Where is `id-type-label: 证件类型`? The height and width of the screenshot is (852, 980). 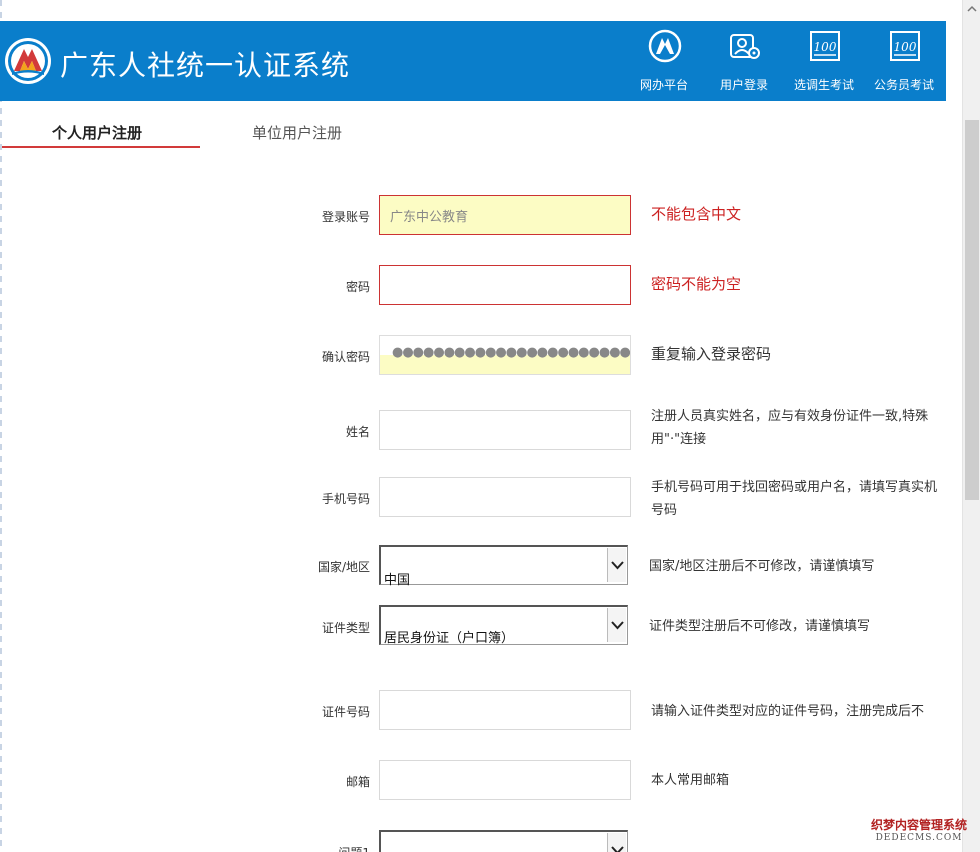
id-type-label: 证件类型 is located at coordinates (345, 628).